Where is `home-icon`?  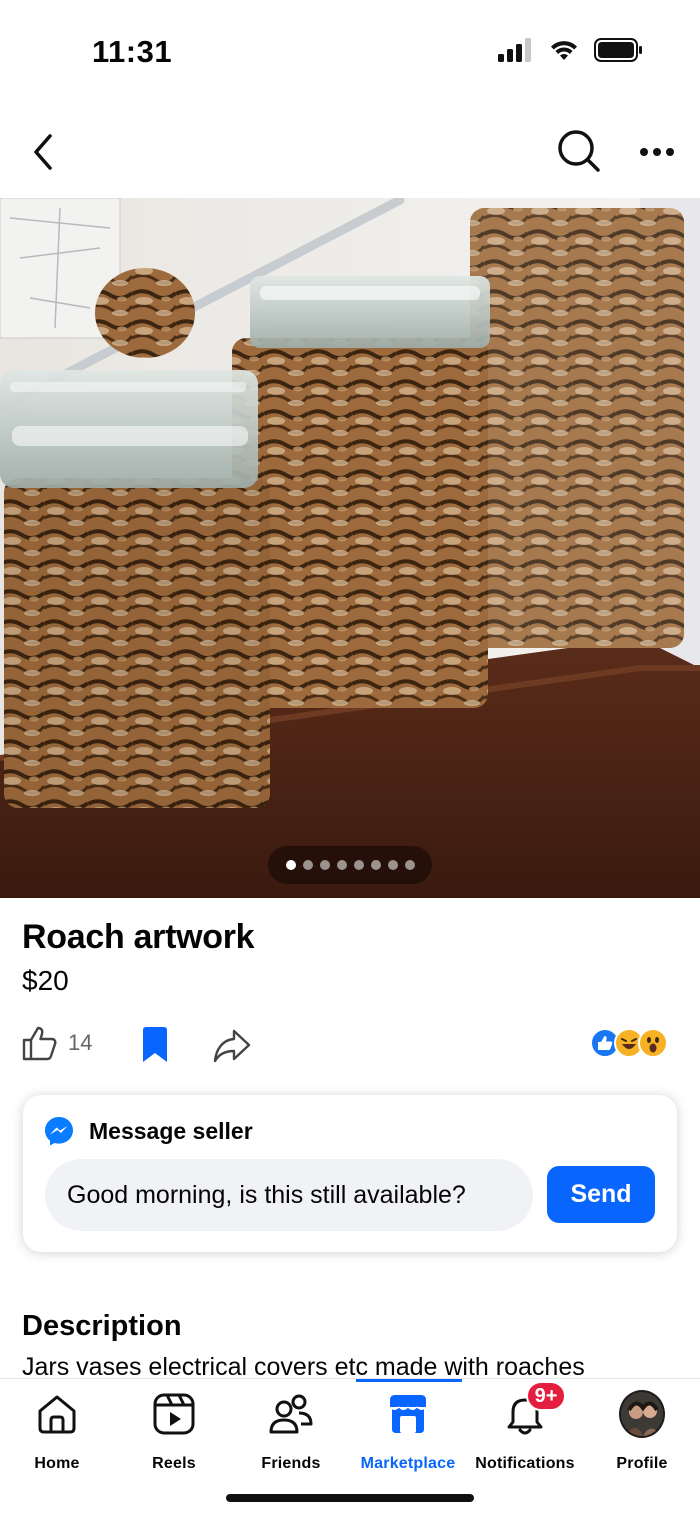
home-icon is located at coordinates (57, 1414).